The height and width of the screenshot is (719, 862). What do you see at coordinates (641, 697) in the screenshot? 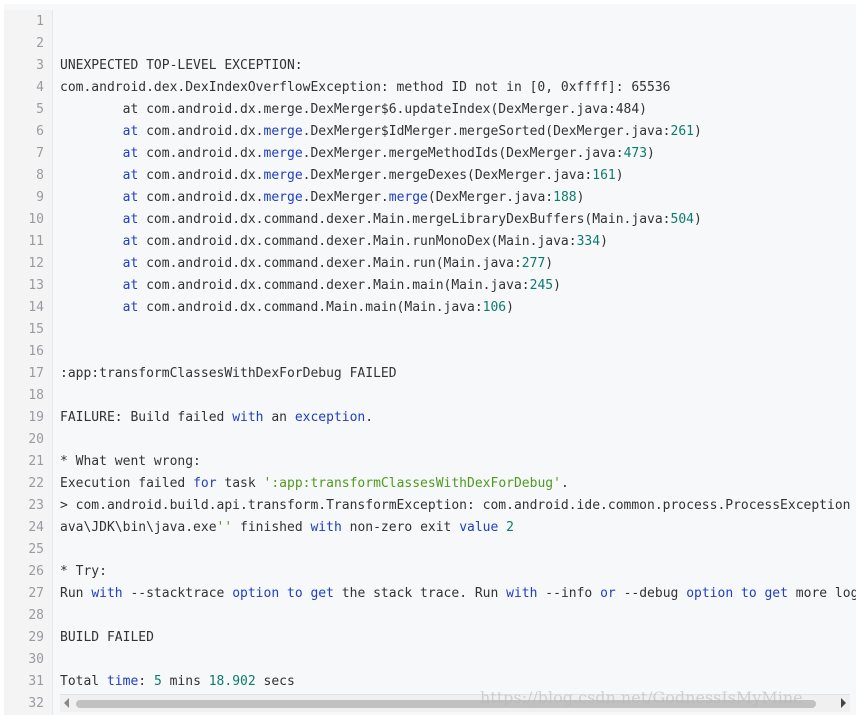
I see `watermark: https://blog.csdn.net/GodnessIsMyMine` at bounding box center [641, 697].